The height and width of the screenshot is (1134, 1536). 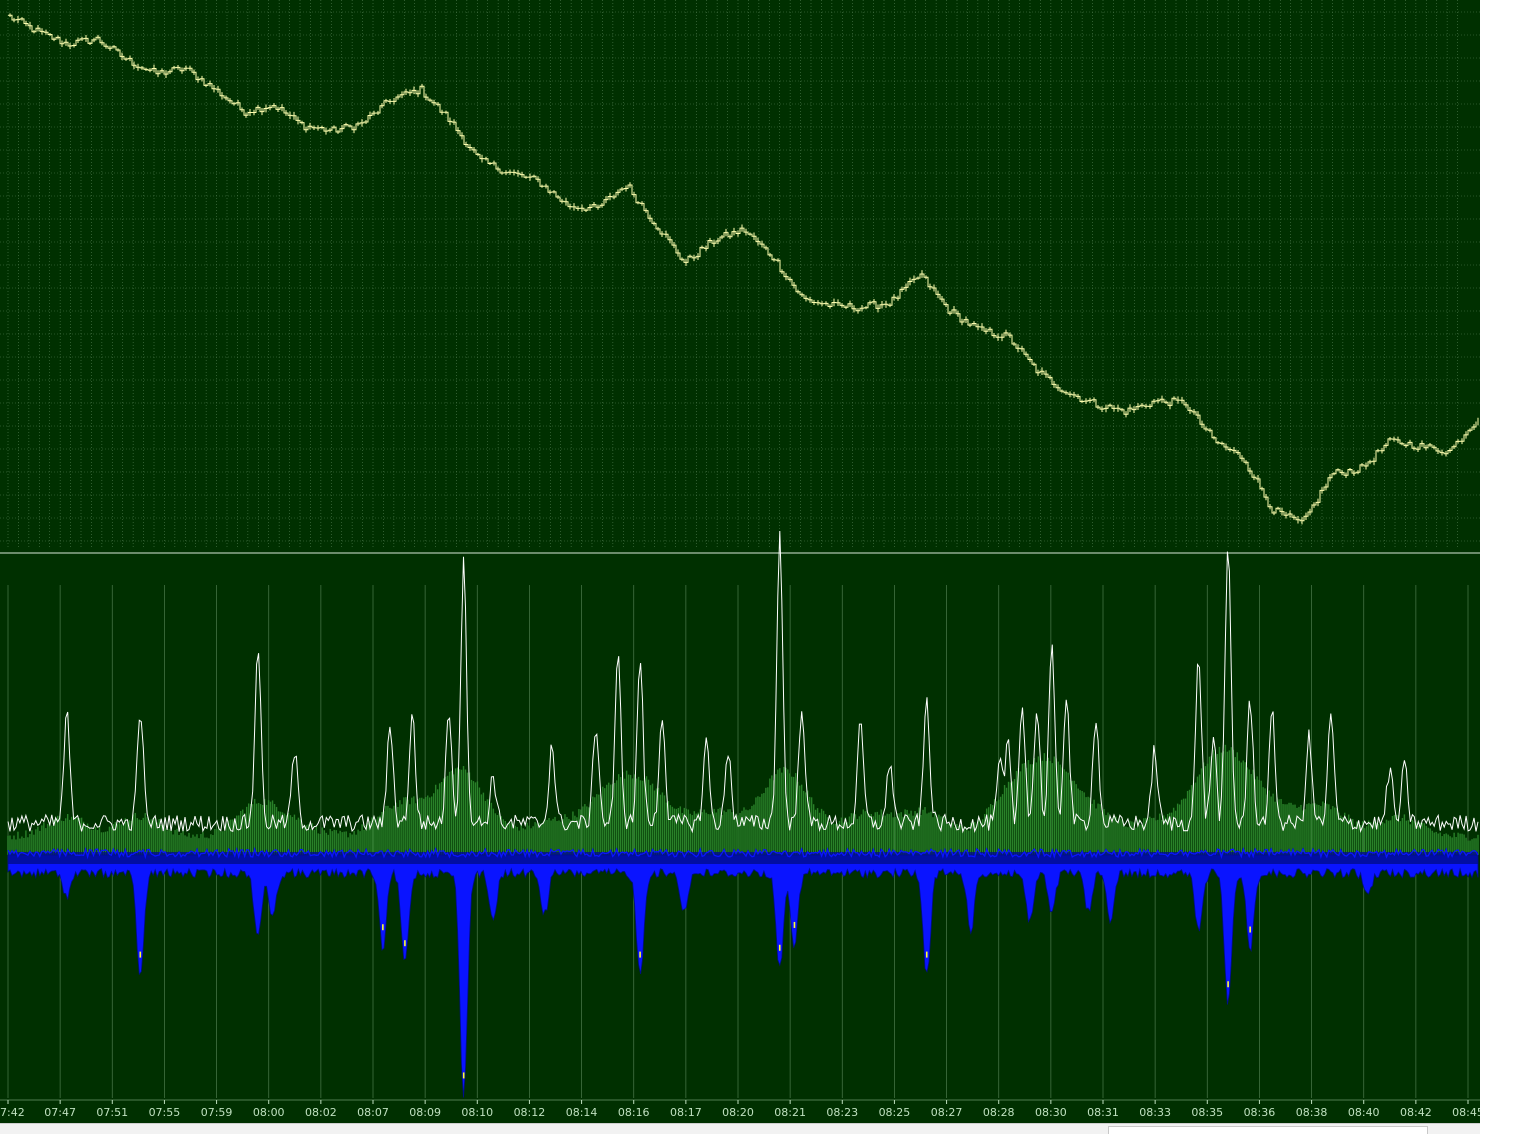 What do you see at coordinates (1155, 1112) in the screenshot?
I see `x-tick-label: 08:33` at bounding box center [1155, 1112].